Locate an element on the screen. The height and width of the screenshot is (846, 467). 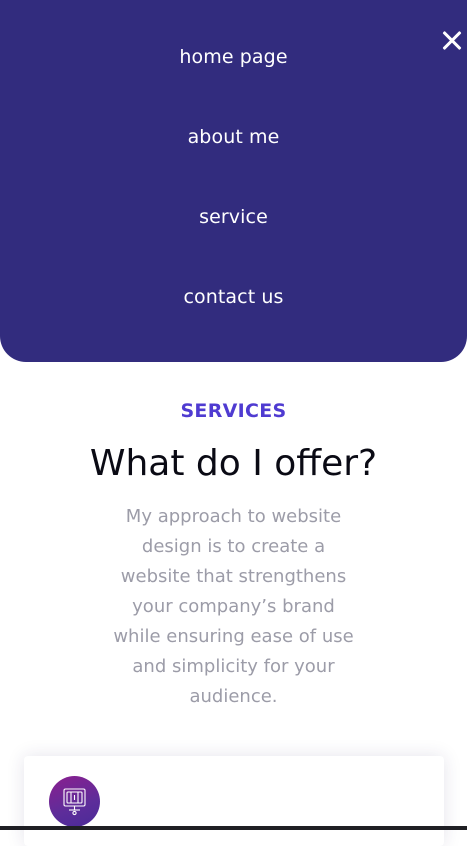
close-icon is located at coordinates (452, 41).